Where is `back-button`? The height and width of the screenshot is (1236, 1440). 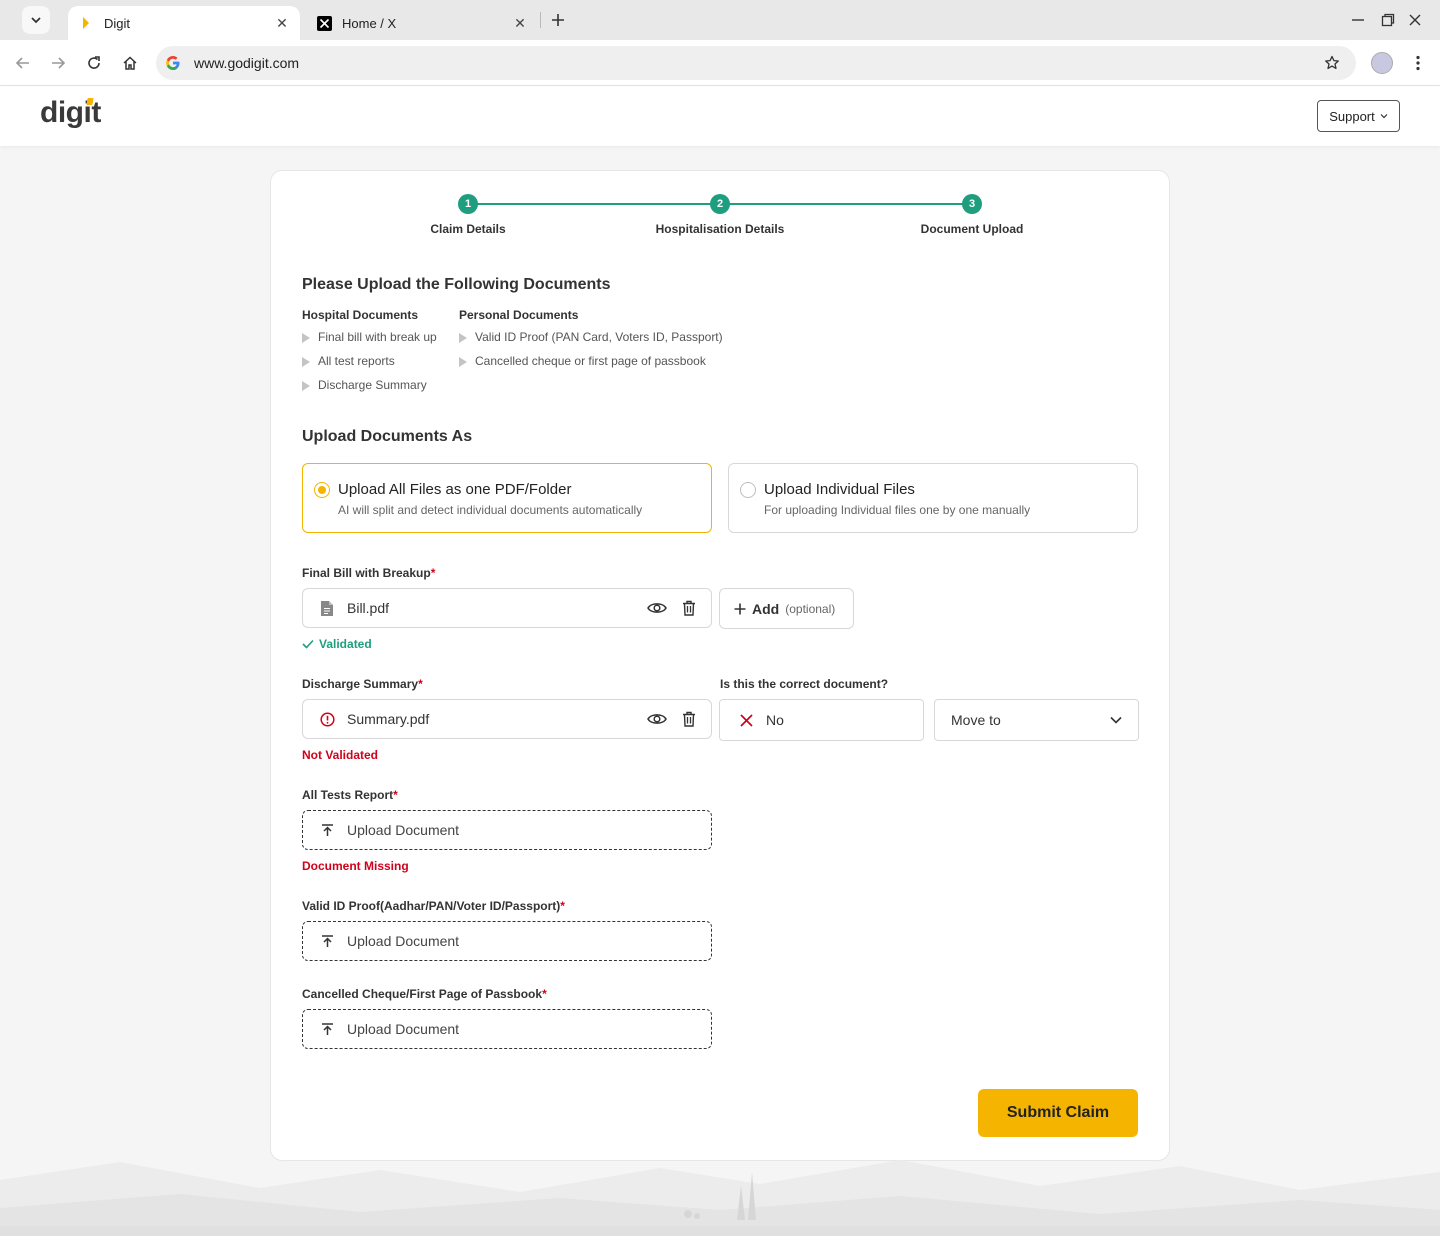
back-button is located at coordinates (23, 63).